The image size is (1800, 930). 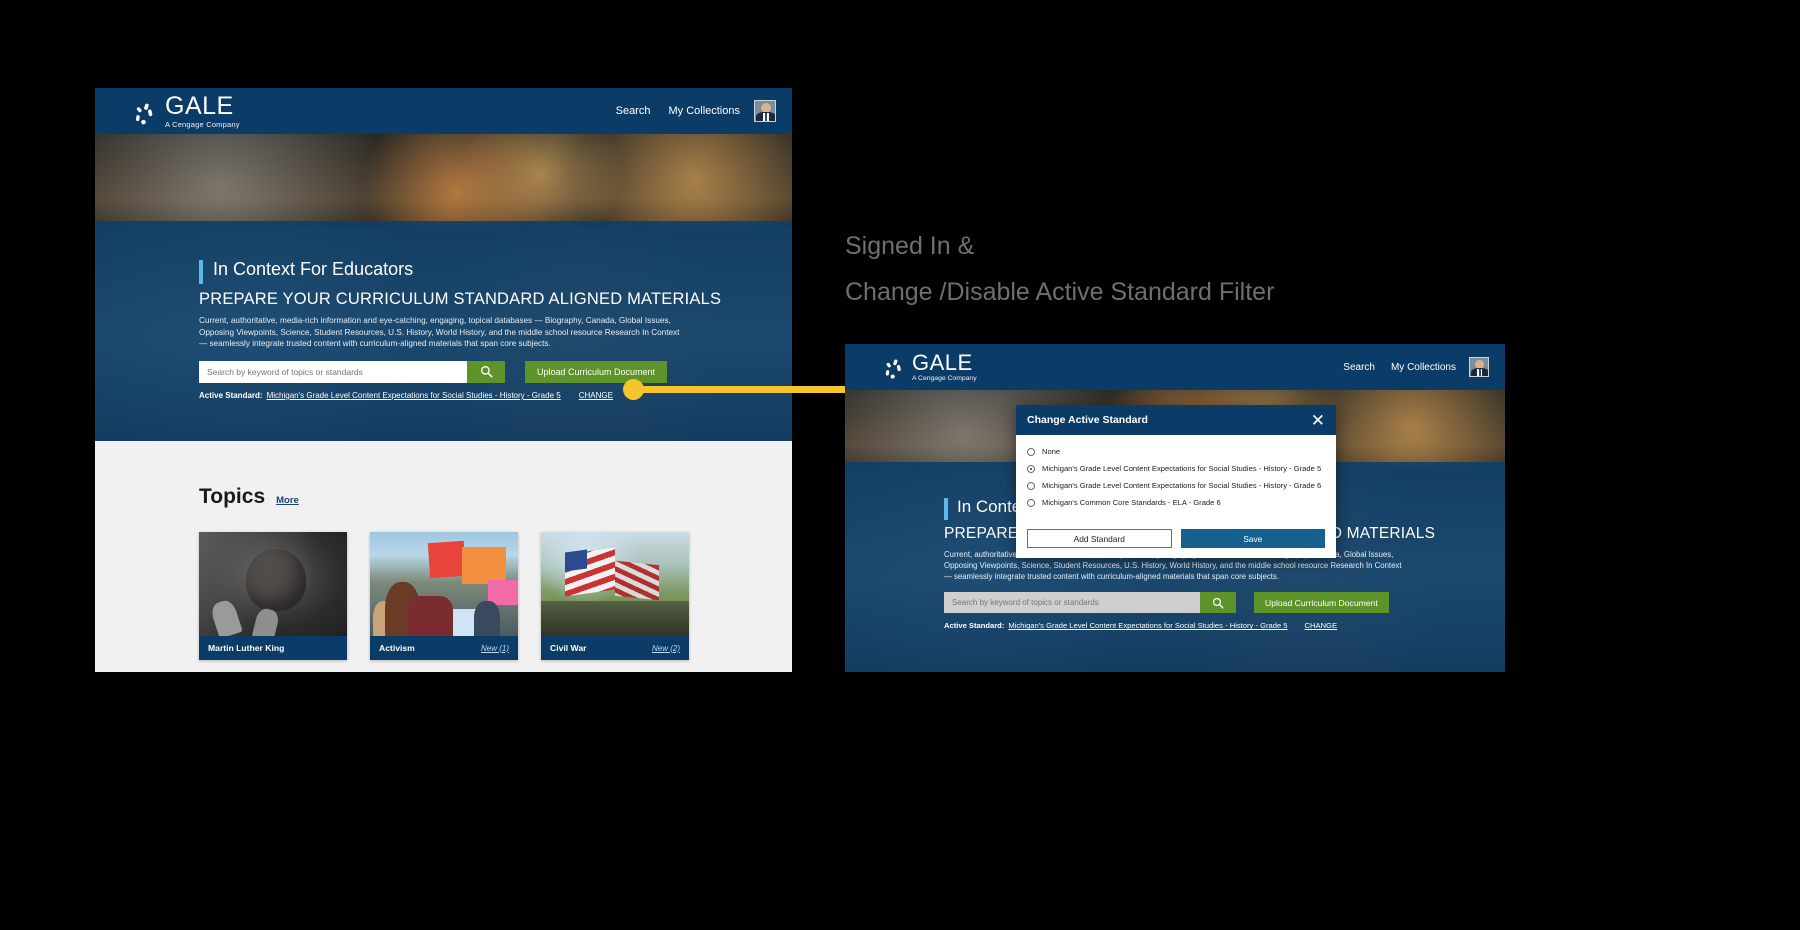 What do you see at coordinates (1318, 420) in the screenshot?
I see `close-icon: ✕` at bounding box center [1318, 420].